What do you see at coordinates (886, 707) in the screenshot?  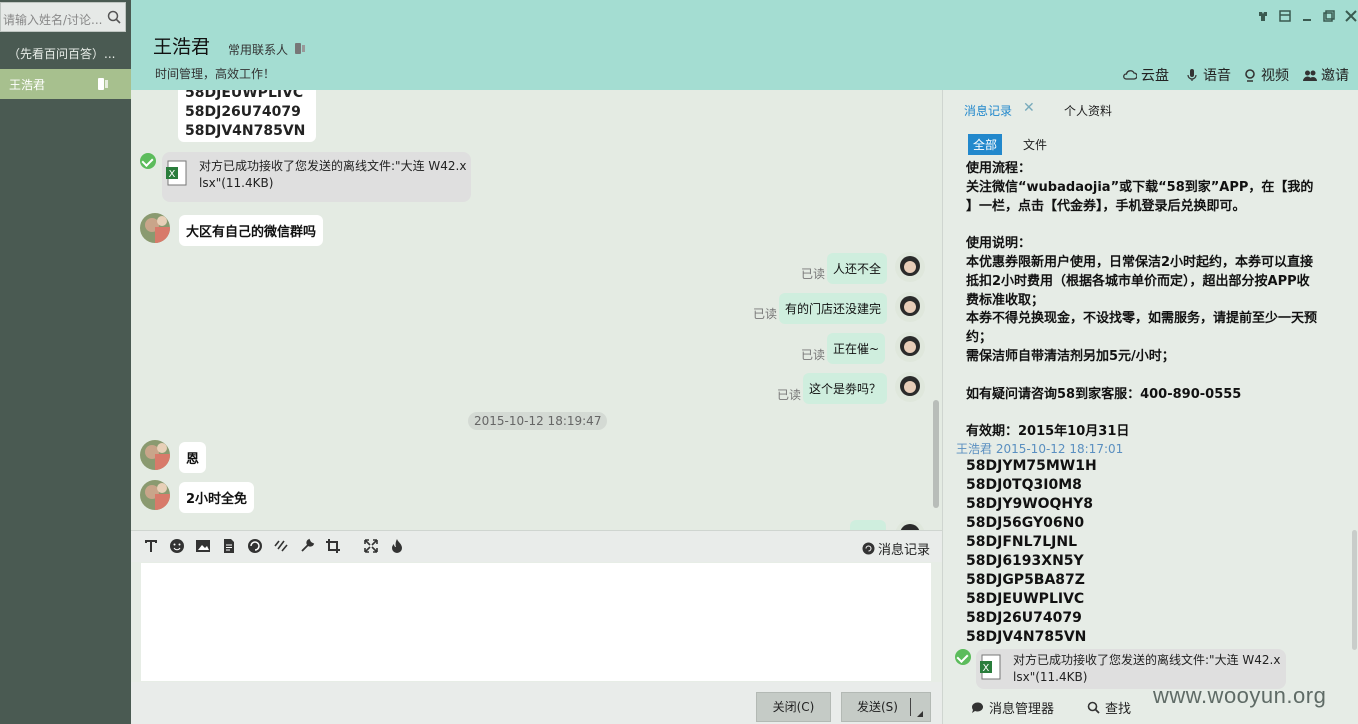 I see `send-button: 发送(S)` at bounding box center [886, 707].